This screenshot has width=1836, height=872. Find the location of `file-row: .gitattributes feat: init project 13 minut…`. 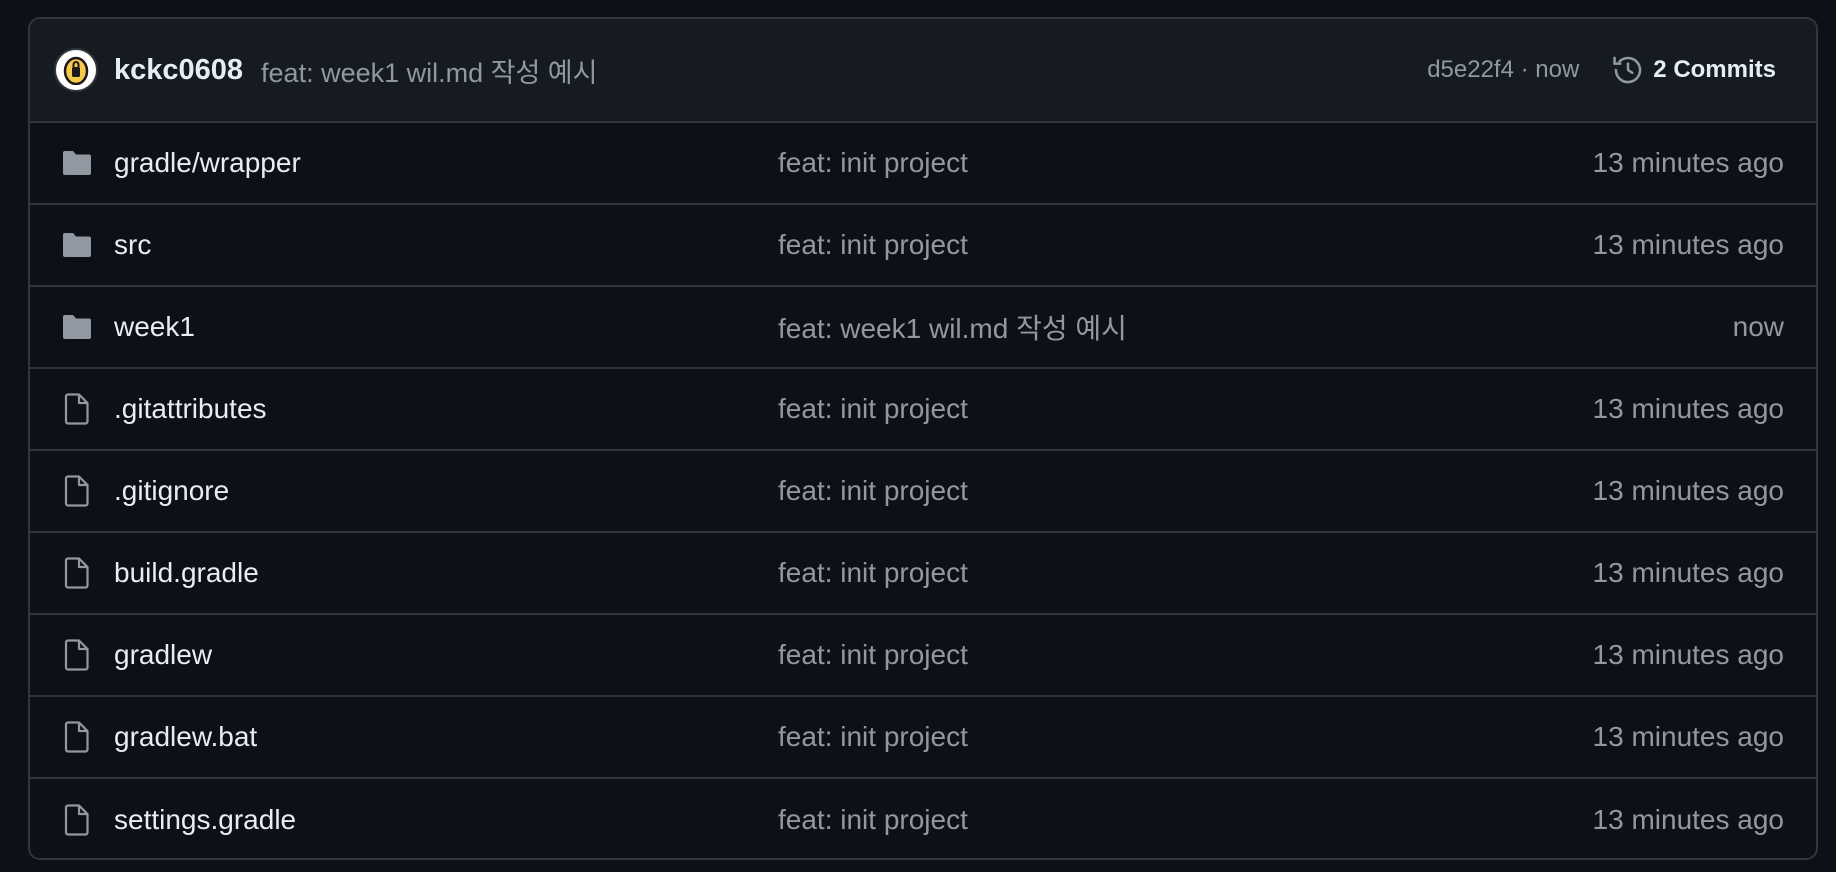

file-row: .gitattributes feat: init project 13 minut… is located at coordinates (923, 410).